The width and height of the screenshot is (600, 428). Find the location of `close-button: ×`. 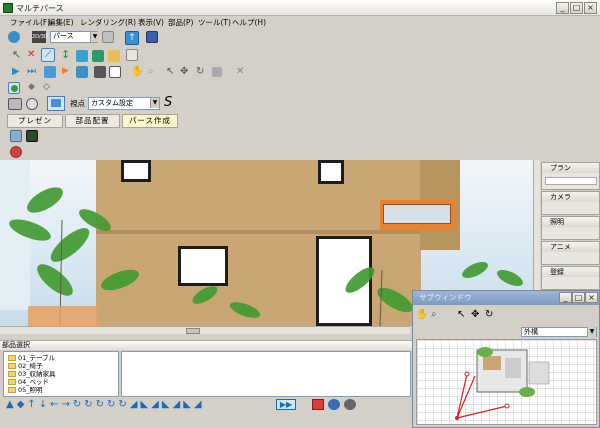

close-button: × is located at coordinates (590, 8).